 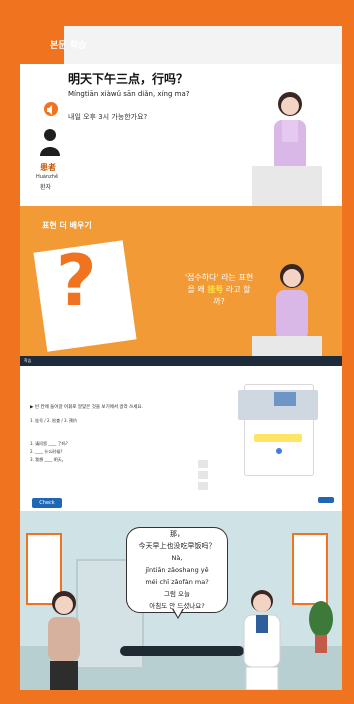 What do you see at coordinates (47, 177) in the screenshot?
I see `role-pinyin: Huànzhě` at bounding box center [47, 177].